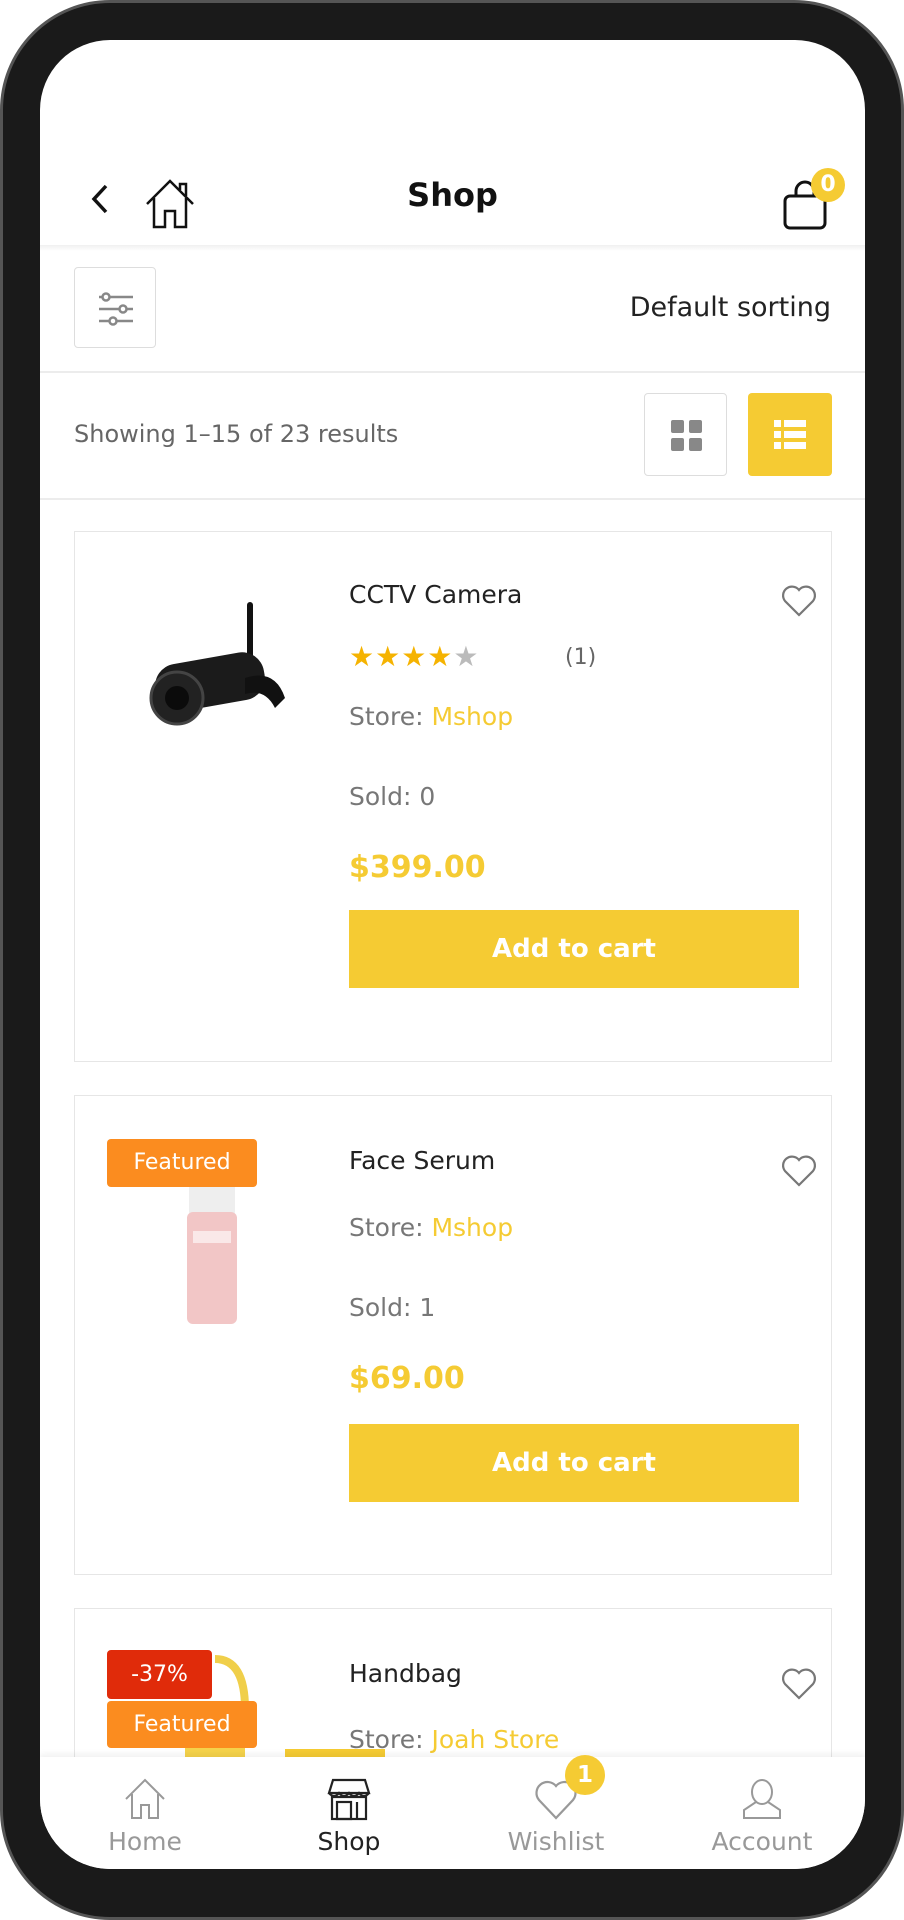 The width and height of the screenshot is (904, 1920). What do you see at coordinates (762, 1798) in the screenshot?
I see `user-icon` at bounding box center [762, 1798].